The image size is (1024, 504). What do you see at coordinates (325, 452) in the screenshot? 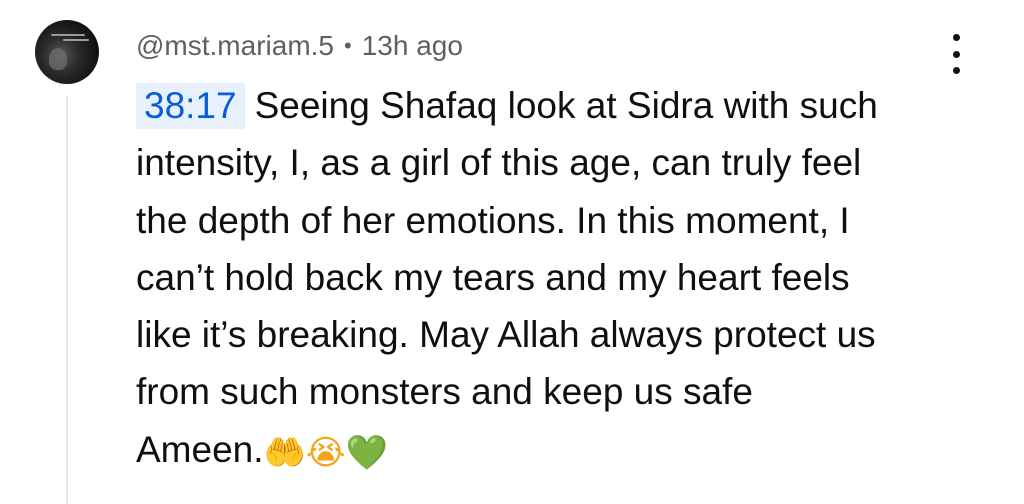
I see `crying-face-emoji: 😭` at bounding box center [325, 452].